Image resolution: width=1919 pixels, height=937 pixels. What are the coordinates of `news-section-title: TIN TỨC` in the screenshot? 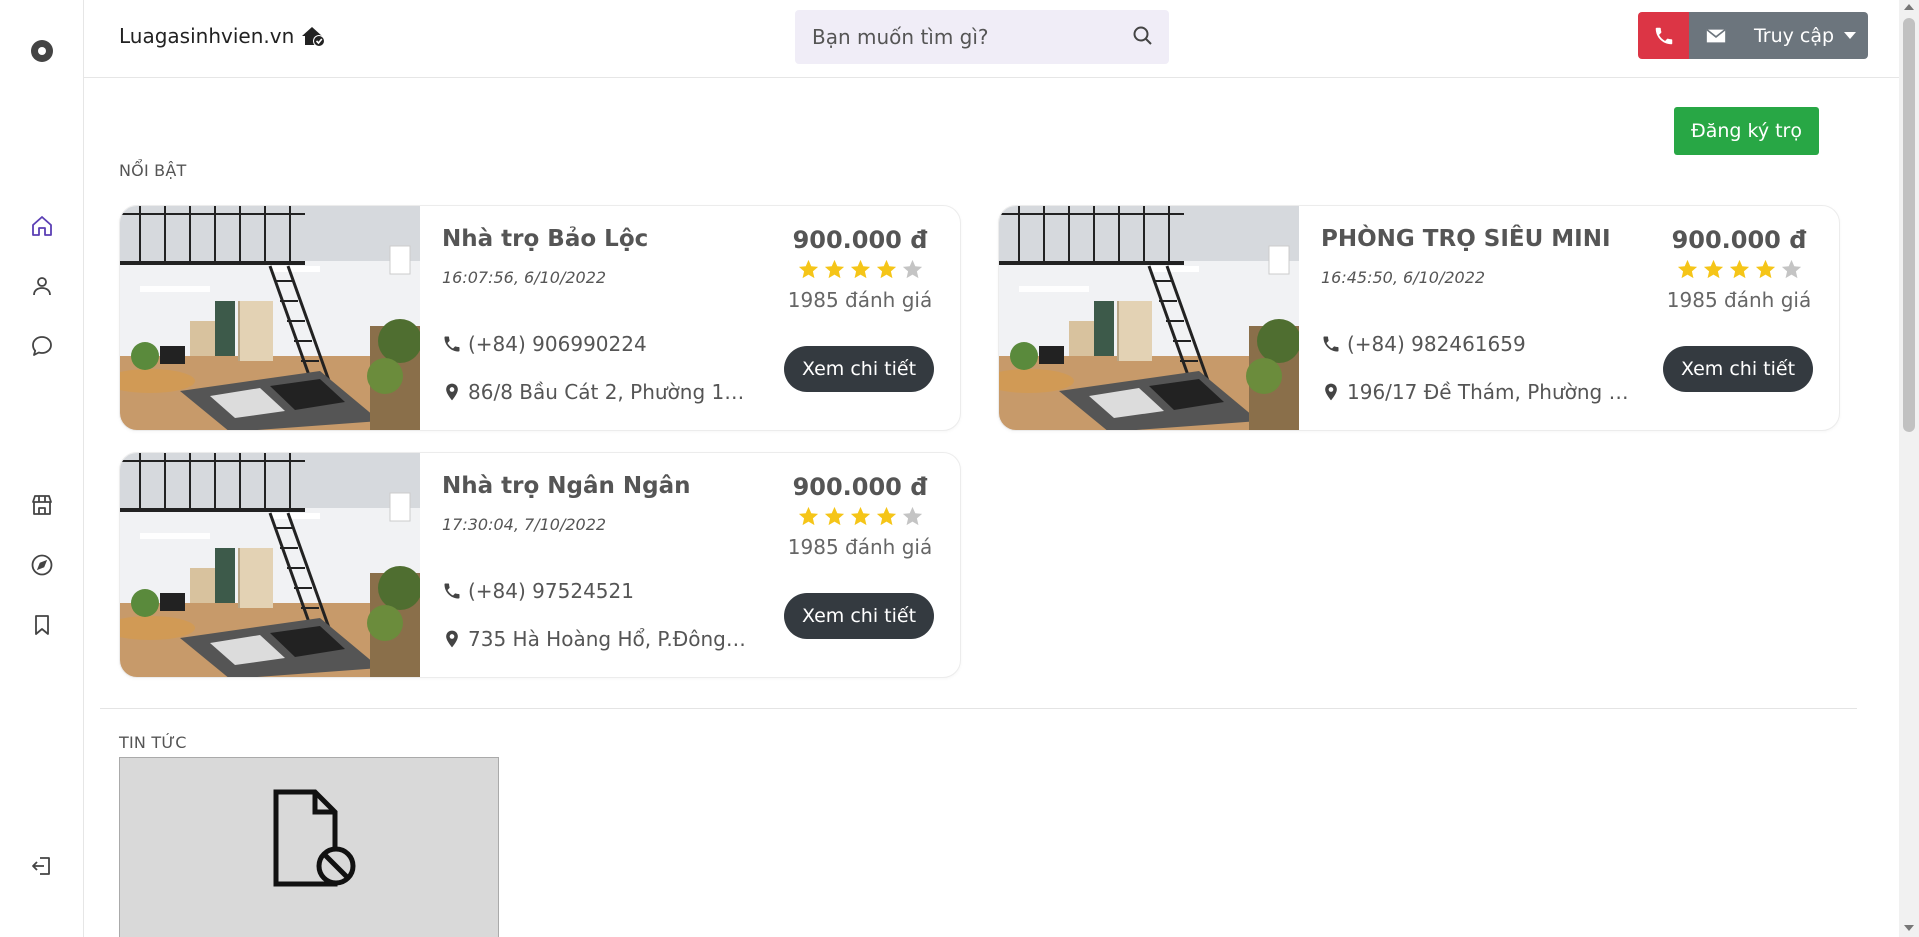 It's located at (153, 742).